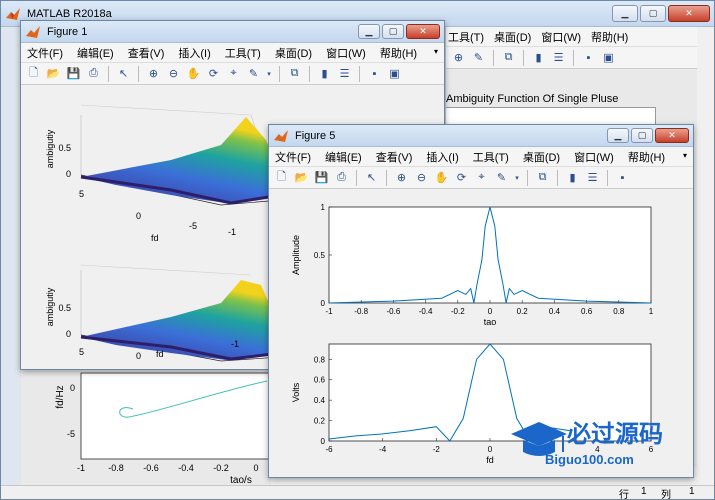  Describe the element at coordinates (296, 392) in the screenshot. I see `plot1-ylabel: Volts` at that location.